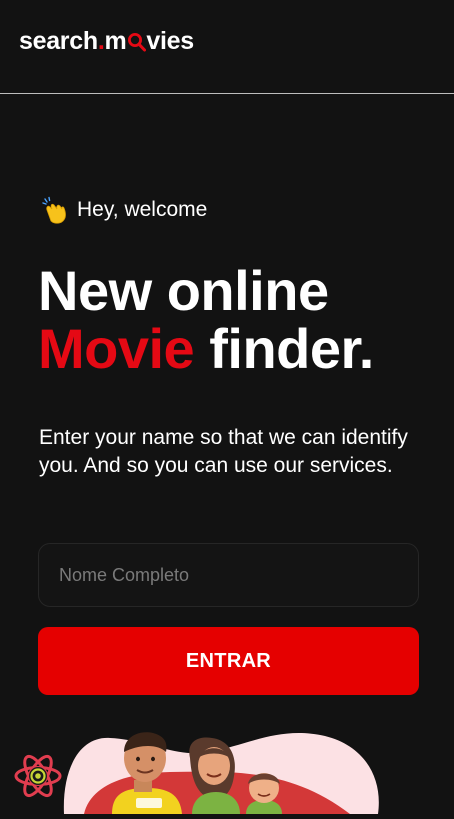 The height and width of the screenshot is (819, 454). What do you see at coordinates (284, 348) in the screenshot?
I see `title-line2: finder.` at bounding box center [284, 348].